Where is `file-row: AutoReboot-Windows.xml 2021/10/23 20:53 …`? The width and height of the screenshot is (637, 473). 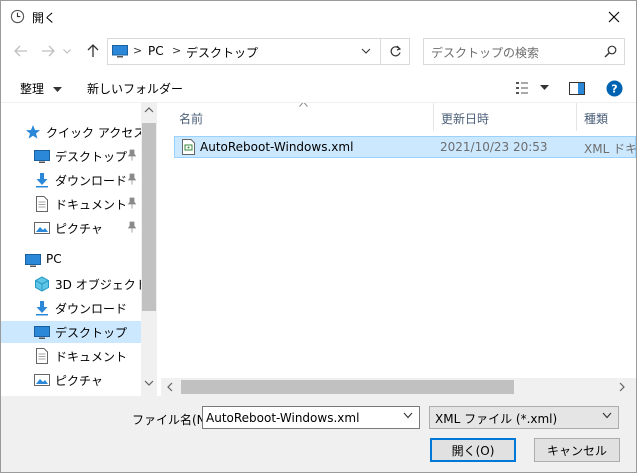 file-row: AutoReboot-Windows.xml 2021/10/23 20:53 … is located at coordinates (405, 147).